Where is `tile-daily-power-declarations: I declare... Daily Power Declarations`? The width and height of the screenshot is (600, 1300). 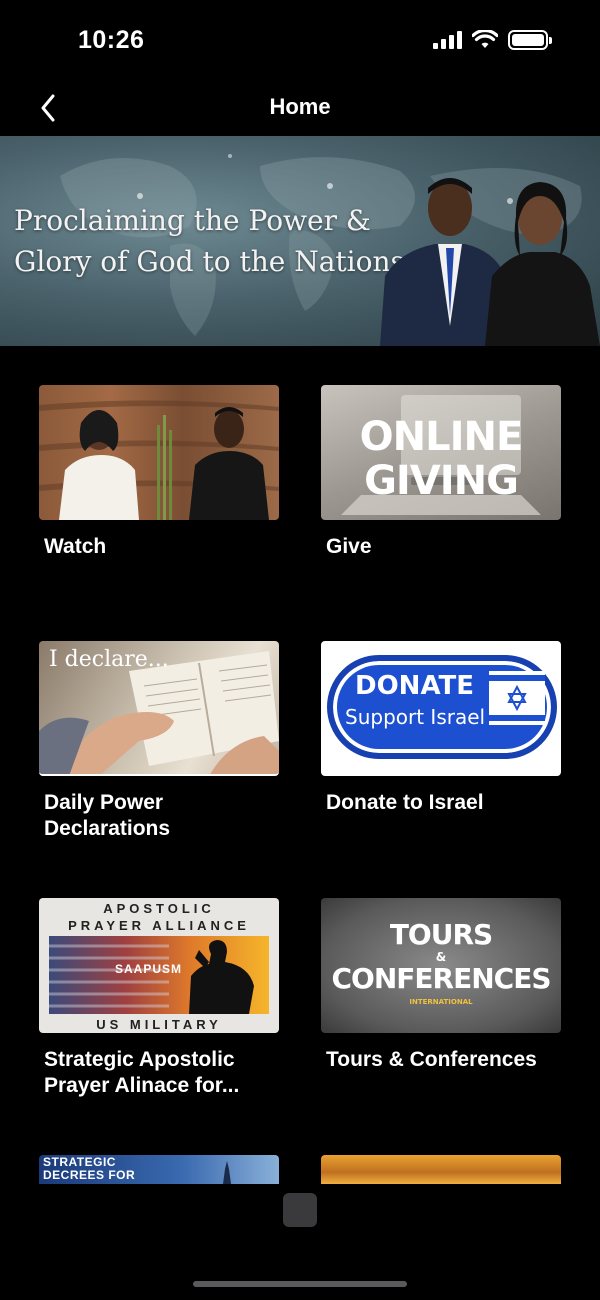 tile-daily-power-declarations: I declare... Daily Power Declarations is located at coordinates (159, 741).